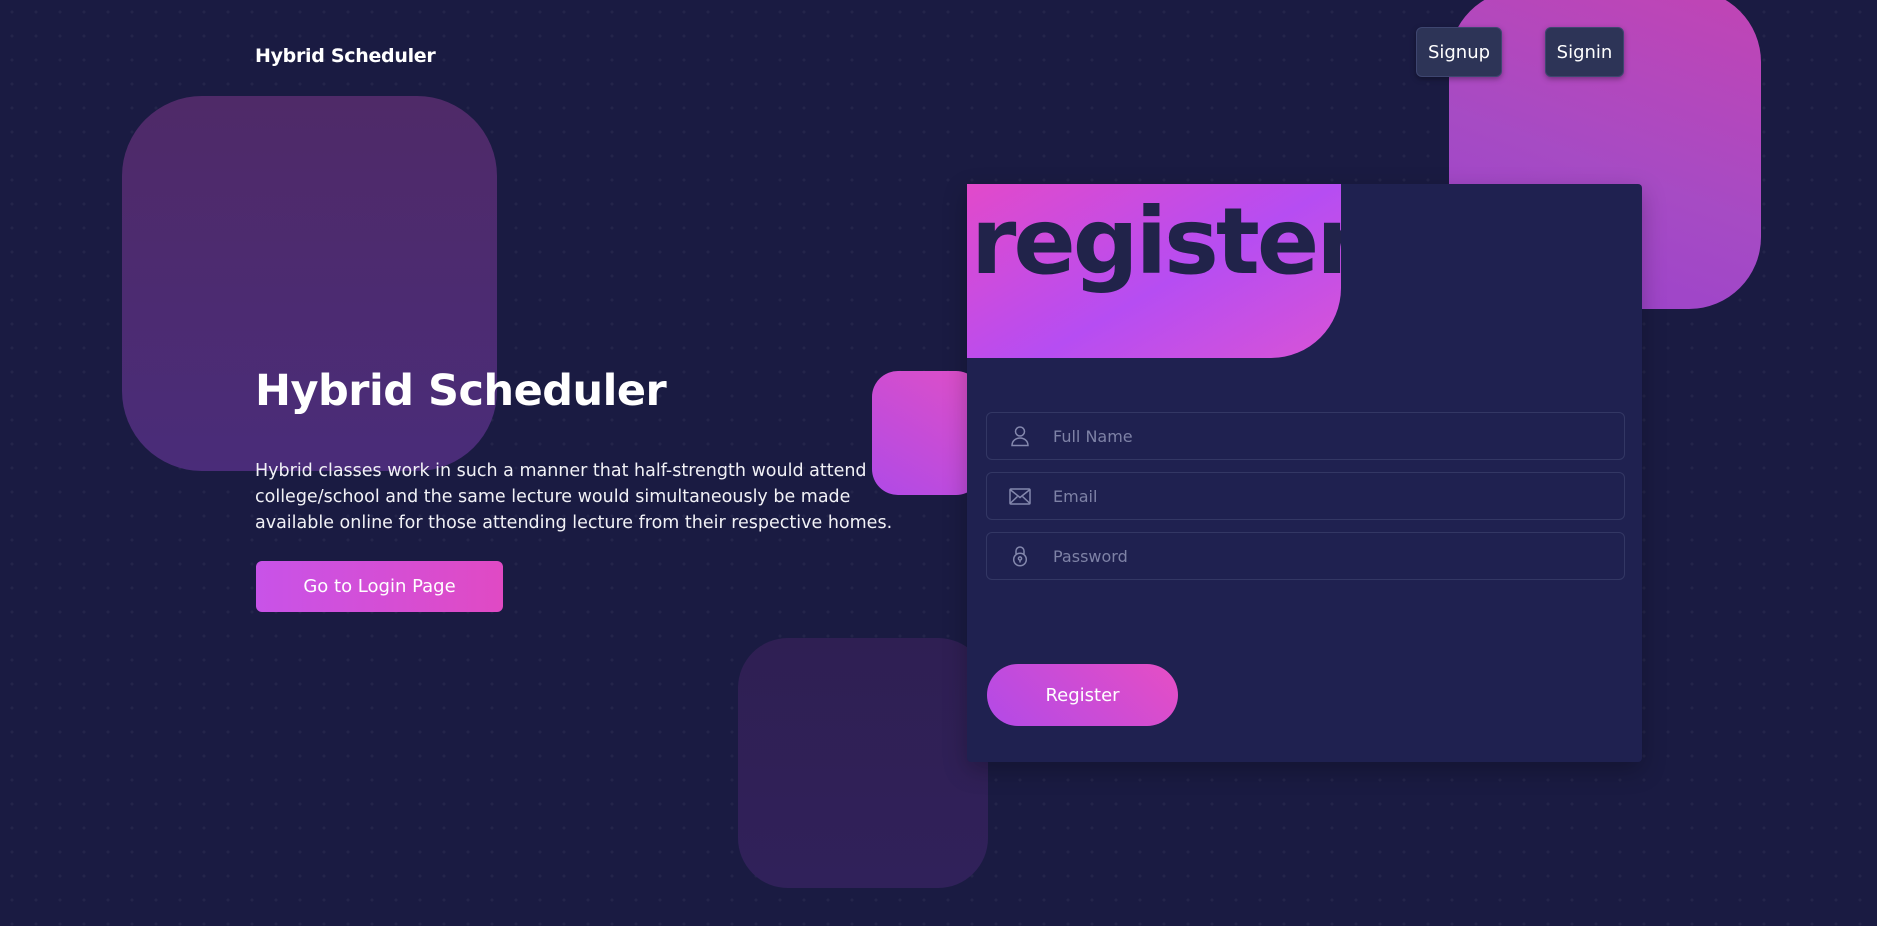 The image size is (1877, 926). Describe the element at coordinates (863, 763) in the screenshot. I see `decorative-blob-bottom` at that location.